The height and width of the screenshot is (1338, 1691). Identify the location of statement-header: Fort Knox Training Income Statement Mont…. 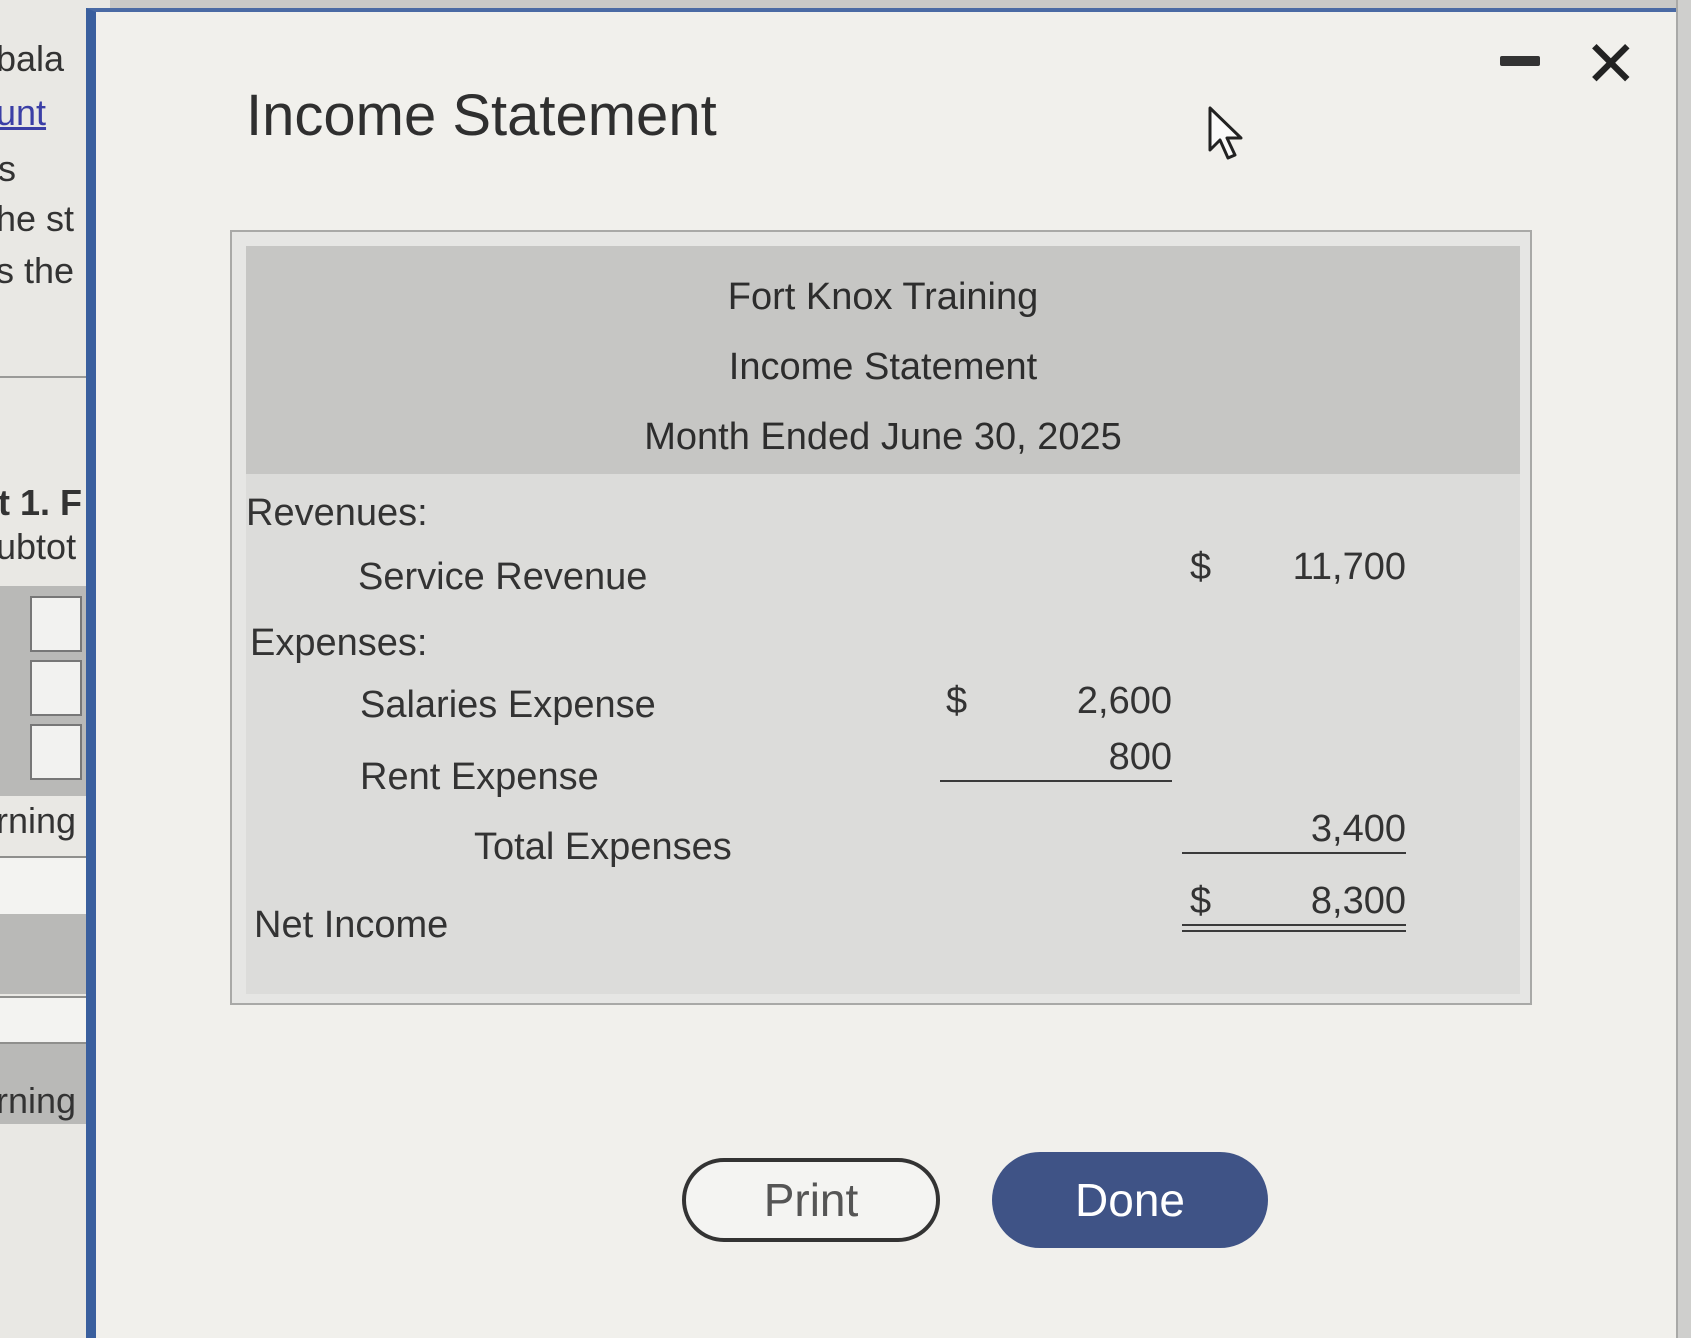
(883, 360).